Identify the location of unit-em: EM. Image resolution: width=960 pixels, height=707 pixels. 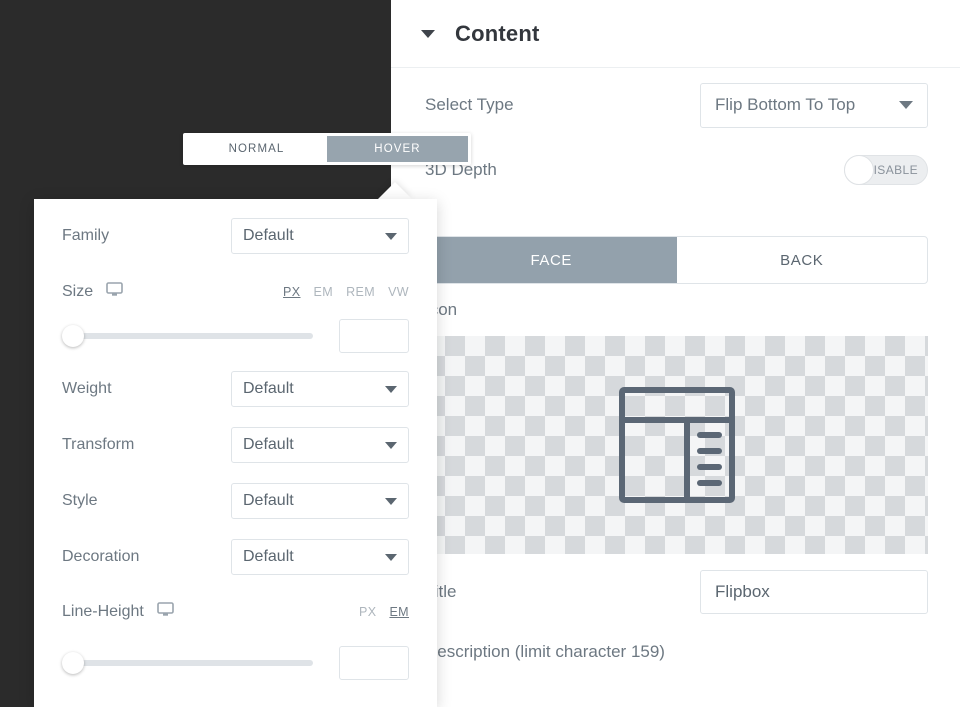
(324, 292).